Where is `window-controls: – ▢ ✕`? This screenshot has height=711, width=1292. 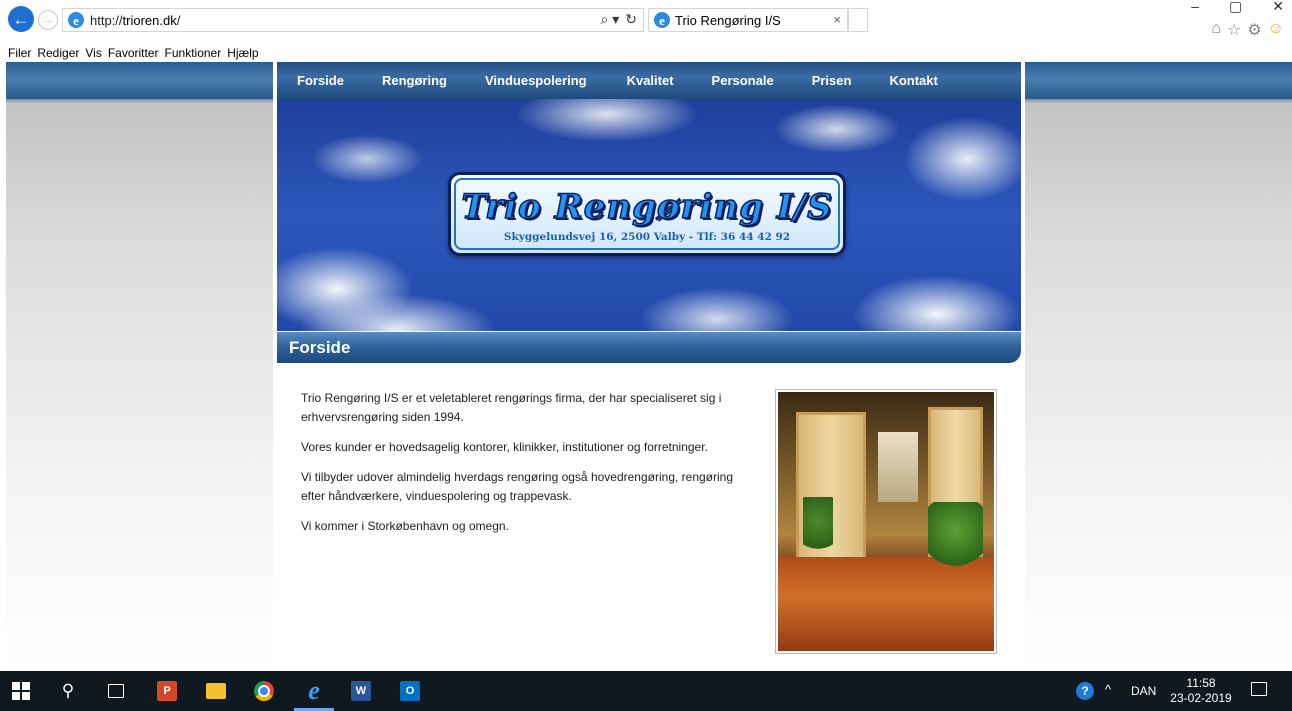
window-controls: – ▢ ✕ is located at coordinates (1237, 7).